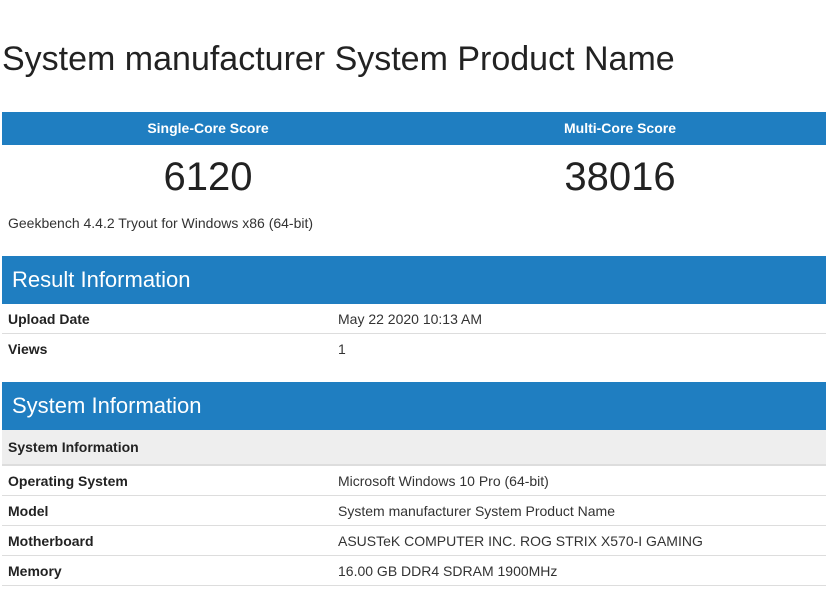 Image resolution: width=826 pixels, height=589 pixels. What do you see at coordinates (414, 448) in the screenshot?
I see `system-information-subheader: System Information` at bounding box center [414, 448].